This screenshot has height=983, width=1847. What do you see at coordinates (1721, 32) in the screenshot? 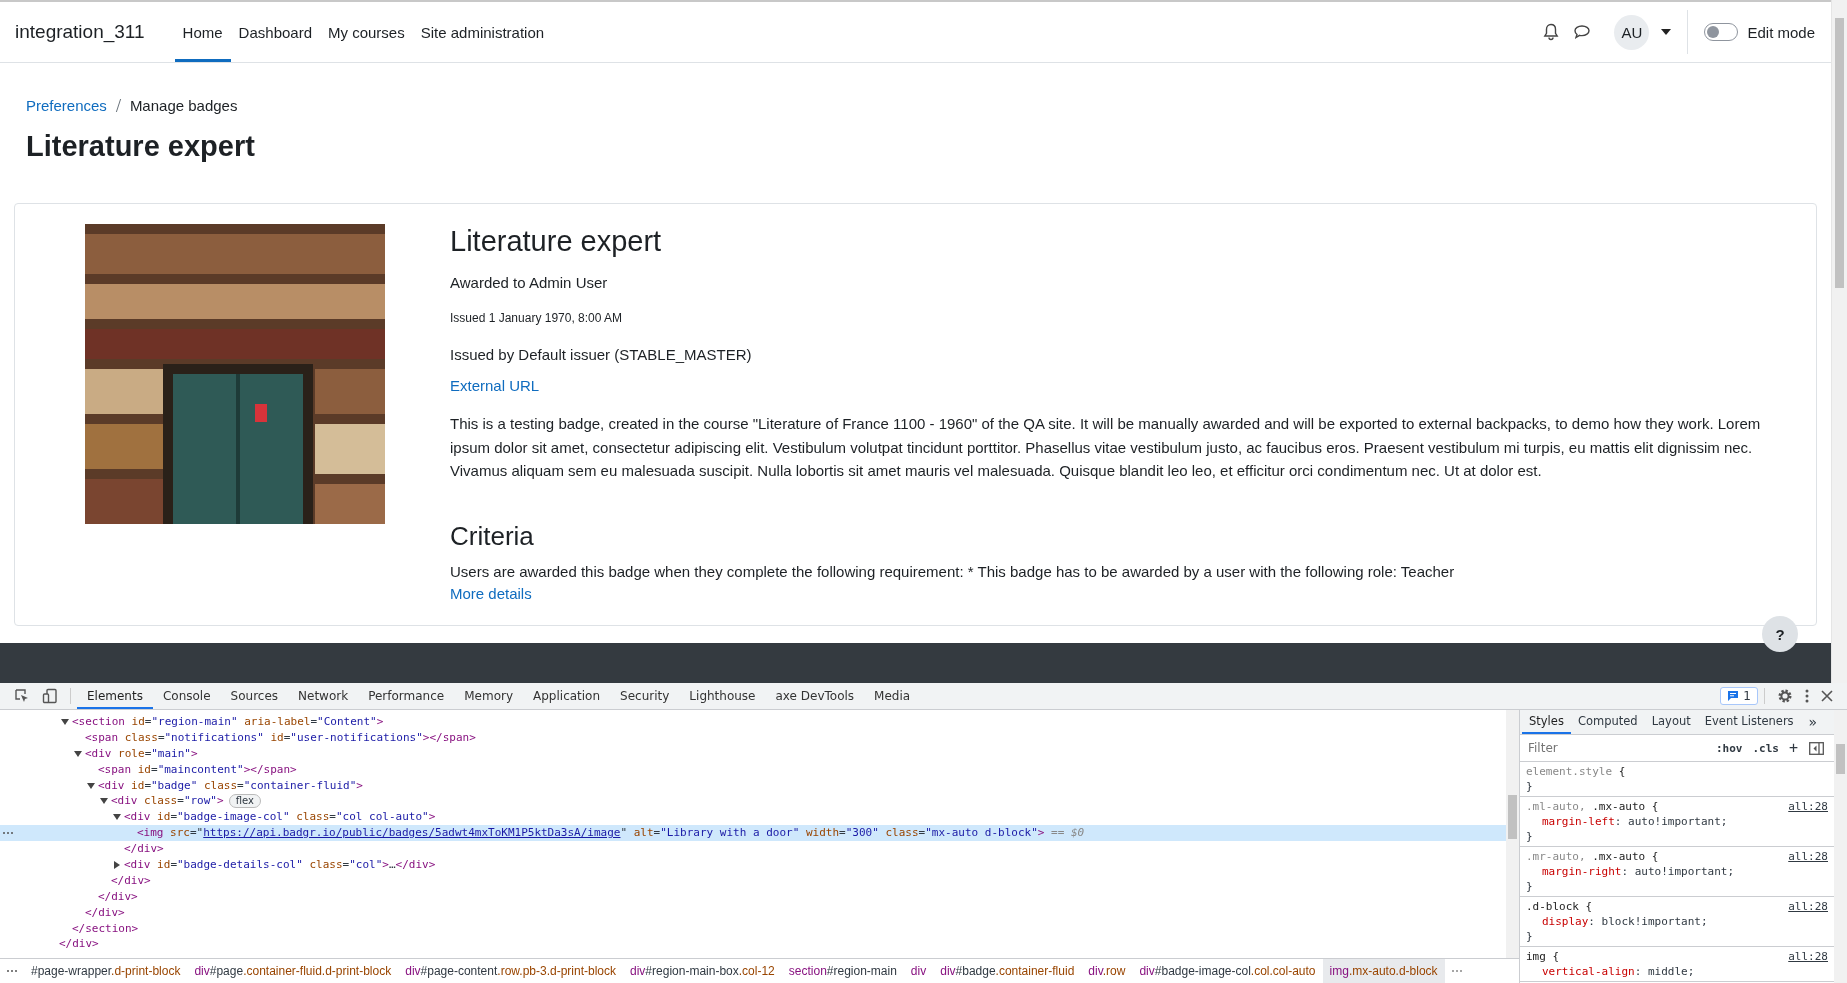
I see `toggle-switch` at bounding box center [1721, 32].